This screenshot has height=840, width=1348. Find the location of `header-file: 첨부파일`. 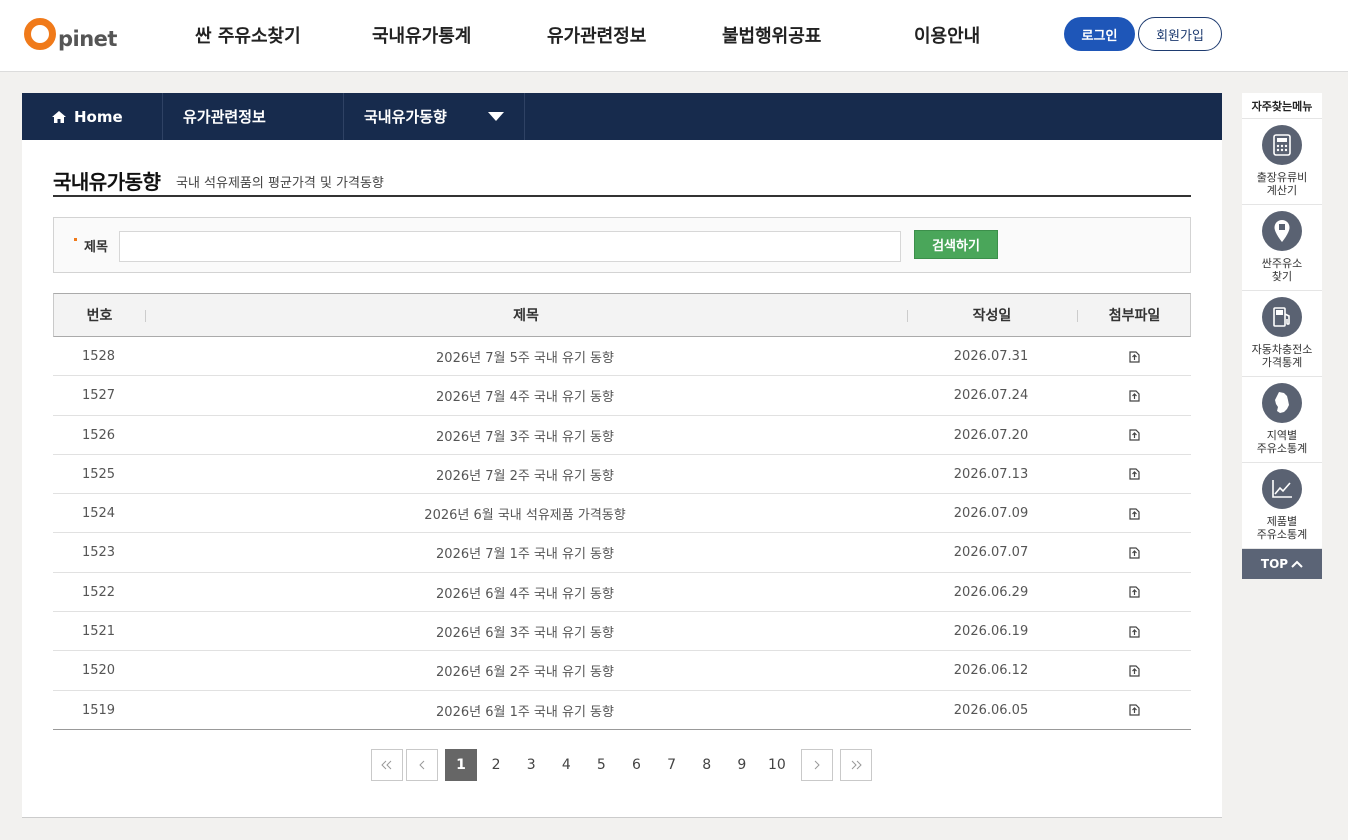

header-file: 첨부파일 is located at coordinates (1134, 316).